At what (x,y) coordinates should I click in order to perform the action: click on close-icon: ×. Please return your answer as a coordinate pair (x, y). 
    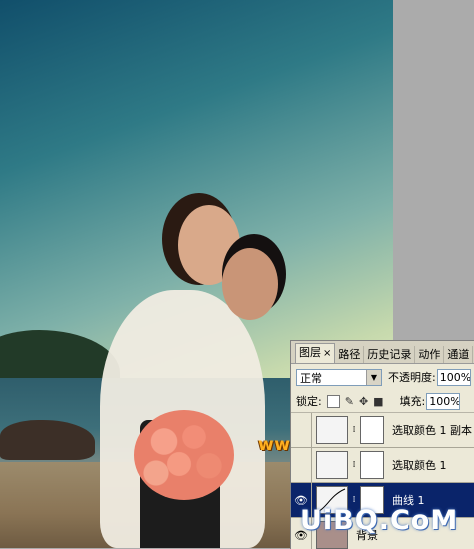
    Looking at the image, I should click on (327, 353).